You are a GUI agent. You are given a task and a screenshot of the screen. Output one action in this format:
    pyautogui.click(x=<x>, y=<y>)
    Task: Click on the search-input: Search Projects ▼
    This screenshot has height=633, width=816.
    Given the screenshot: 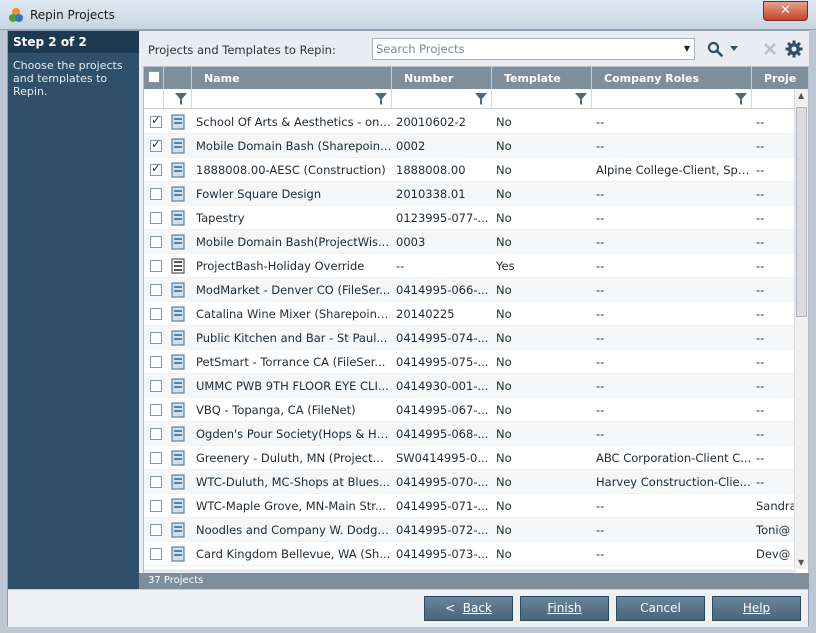 What is the action you would take?
    pyautogui.click(x=533, y=49)
    